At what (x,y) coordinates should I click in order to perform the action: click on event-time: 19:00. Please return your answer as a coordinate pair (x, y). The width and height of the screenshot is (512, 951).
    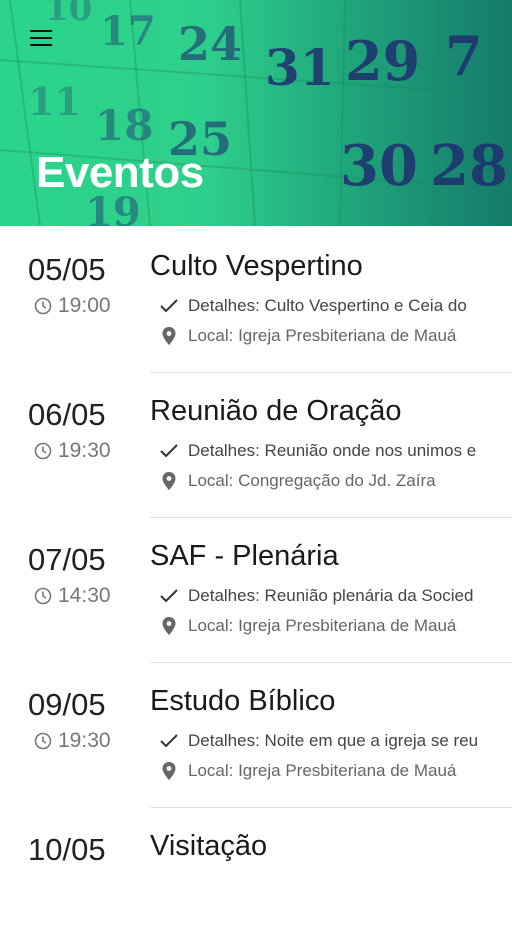
    Looking at the image, I should click on (72, 306).